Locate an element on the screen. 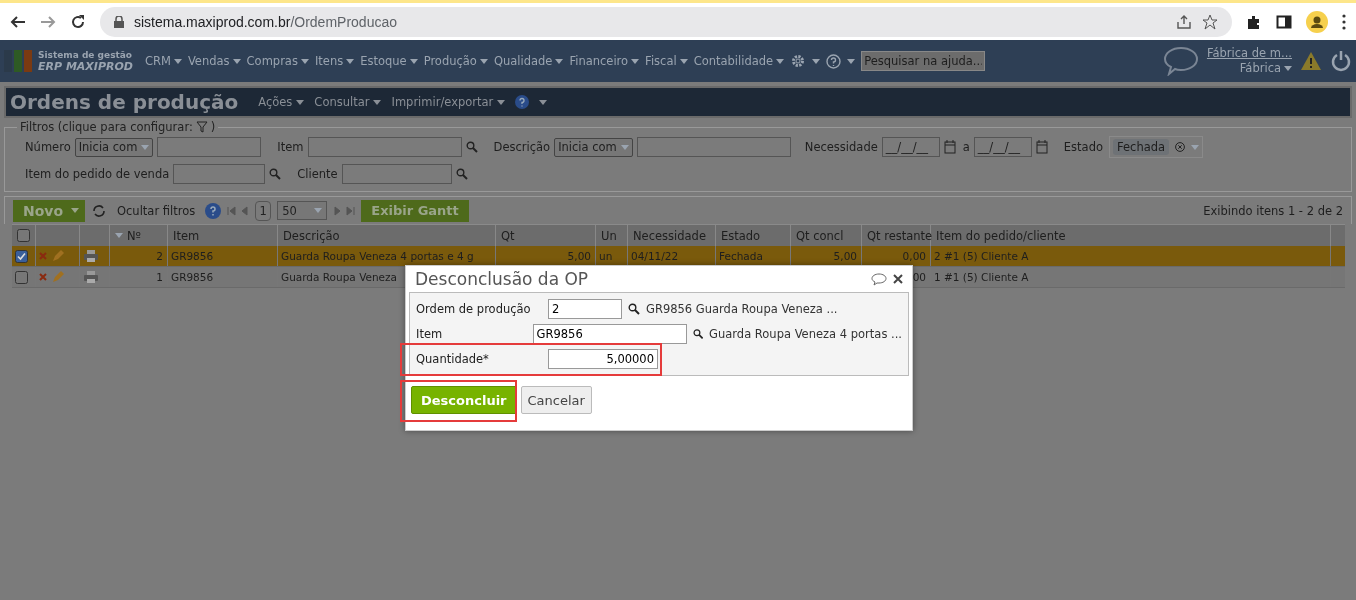 This screenshot has width=1356, height=600. filter-label: Necessidade is located at coordinates (841, 147).